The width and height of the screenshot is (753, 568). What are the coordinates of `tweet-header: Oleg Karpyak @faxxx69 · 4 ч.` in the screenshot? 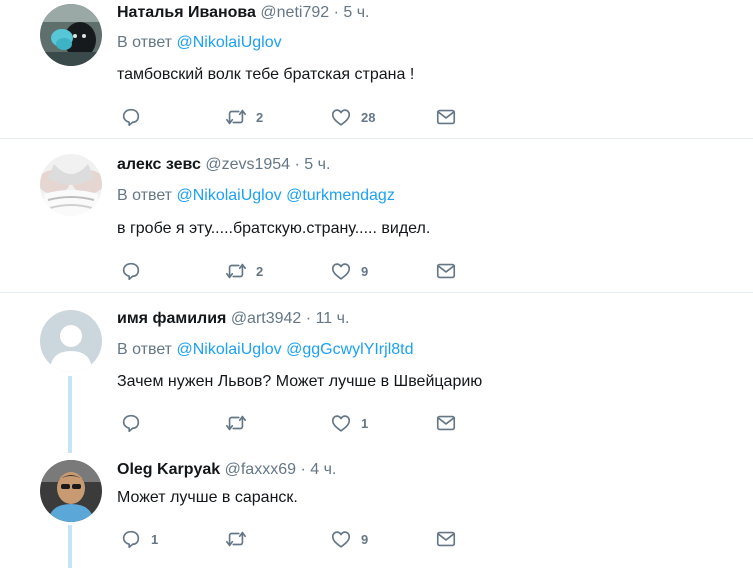 It's located at (226, 470).